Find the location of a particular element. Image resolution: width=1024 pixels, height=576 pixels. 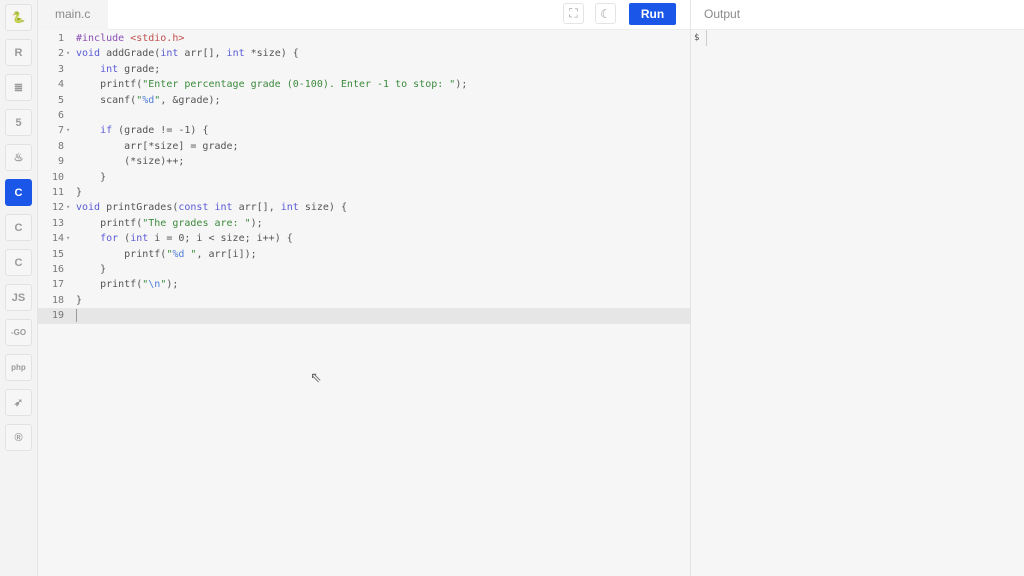

code-line: 9 (*size)++; is located at coordinates (364, 161).